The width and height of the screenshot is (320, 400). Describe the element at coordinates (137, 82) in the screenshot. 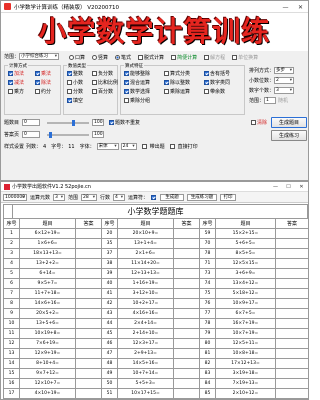

I see `option-item: 混合运算` at that location.